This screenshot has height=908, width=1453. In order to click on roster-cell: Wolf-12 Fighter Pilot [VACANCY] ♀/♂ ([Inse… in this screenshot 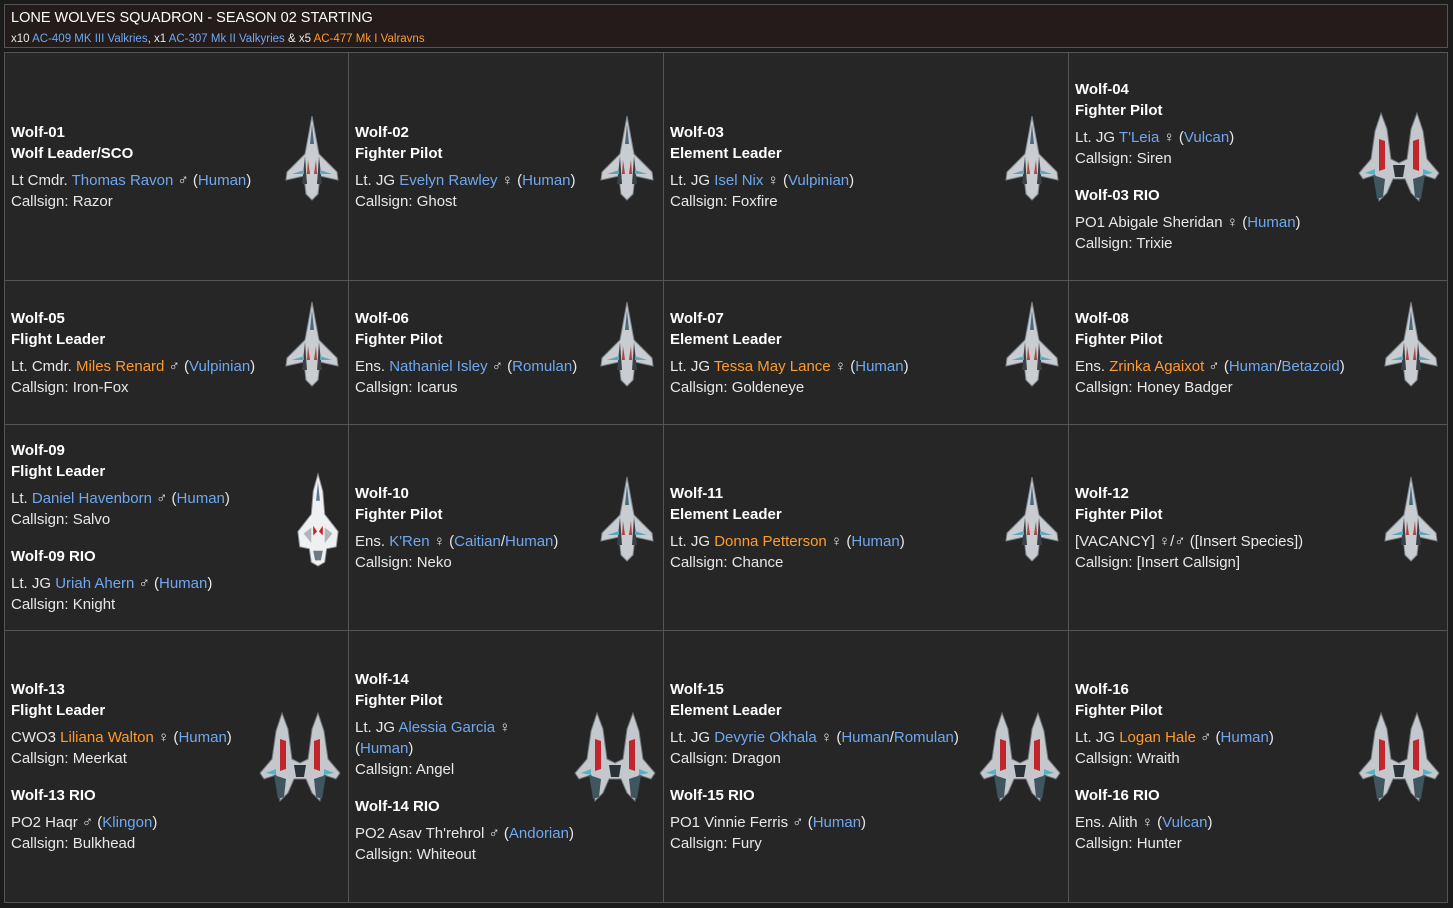, I will do `click(1258, 528)`.